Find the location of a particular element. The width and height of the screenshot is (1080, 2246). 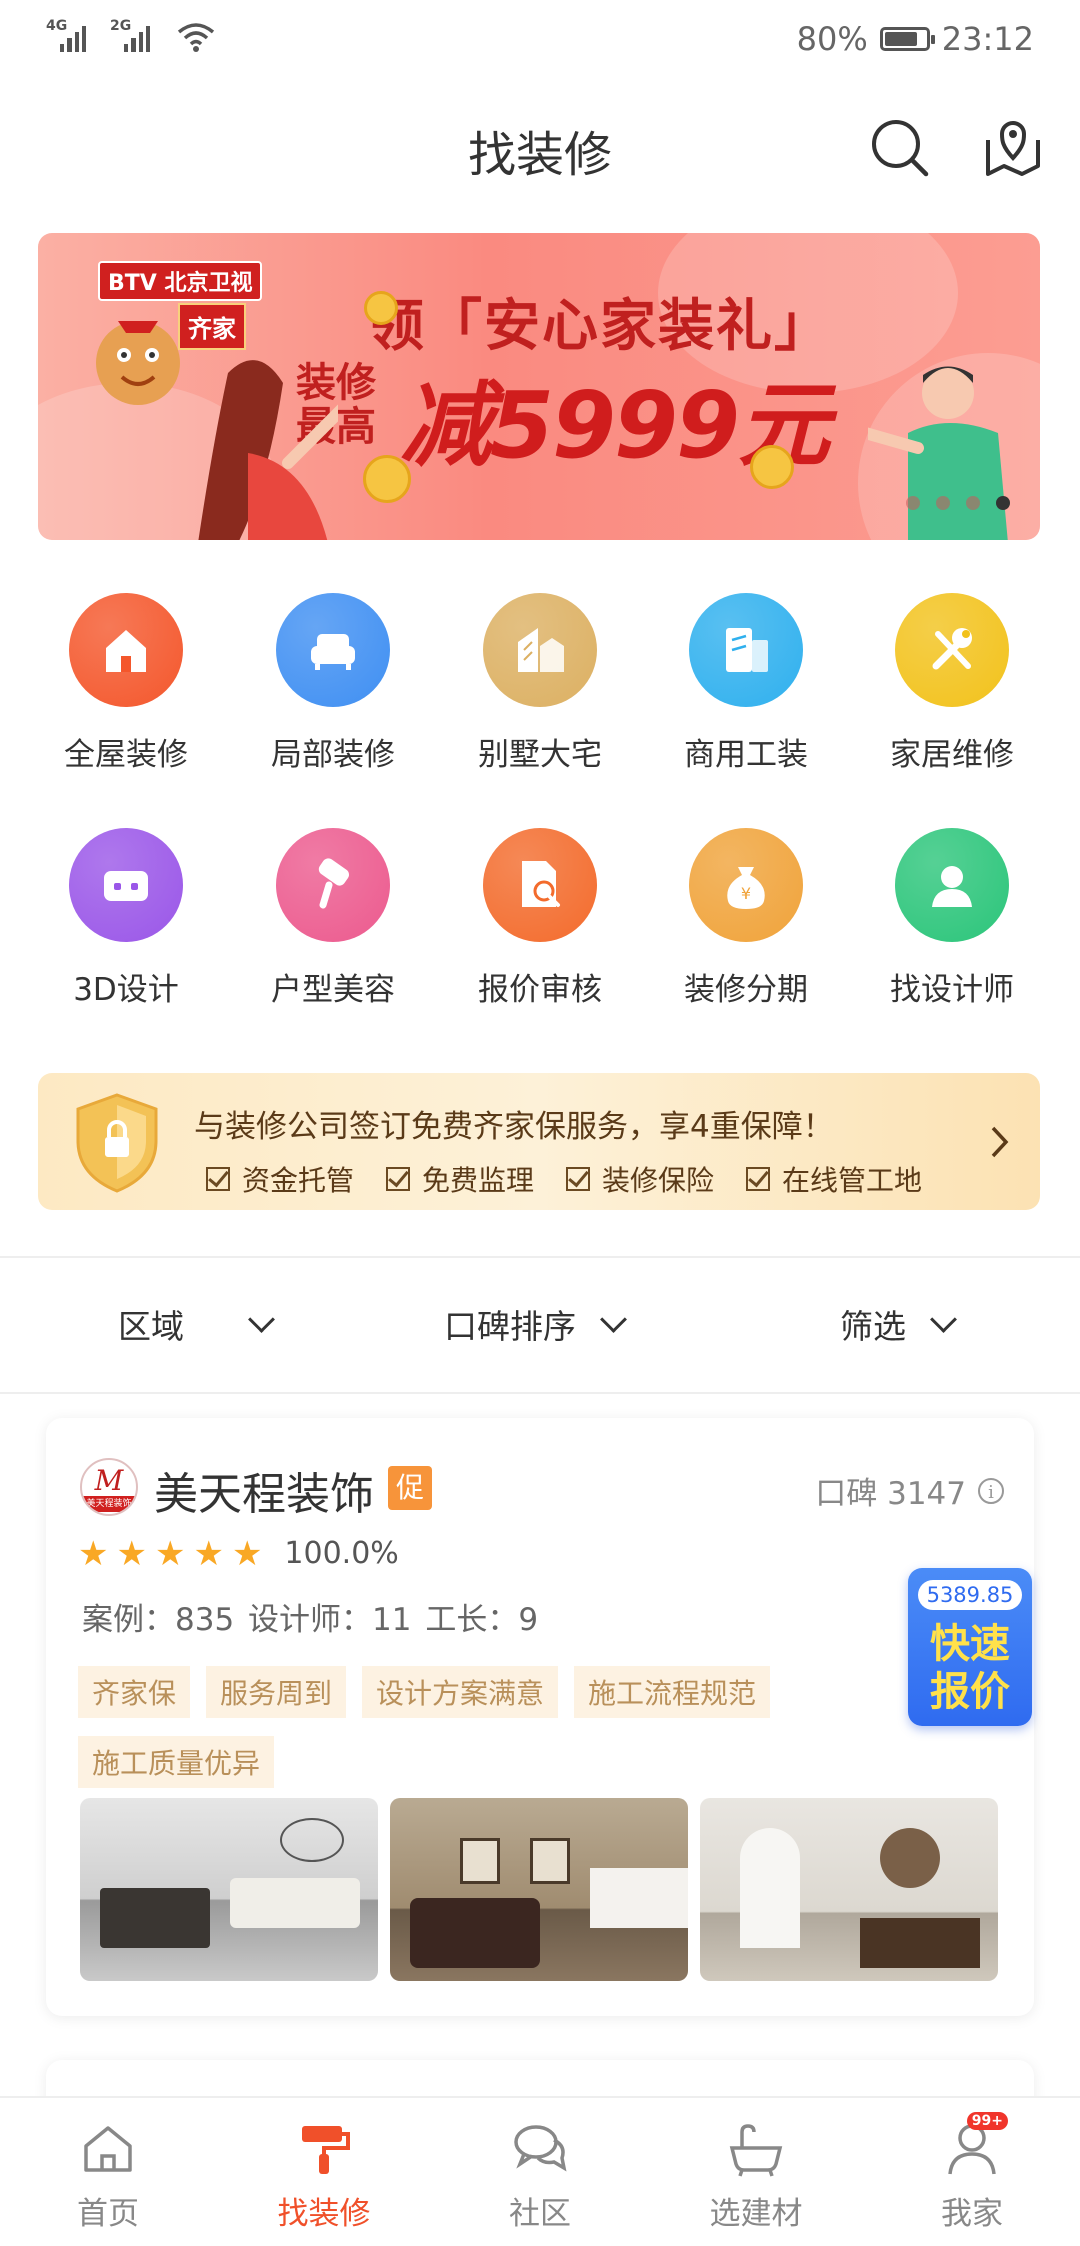

company-logo: M 美天程装饰 is located at coordinates (109, 1487).